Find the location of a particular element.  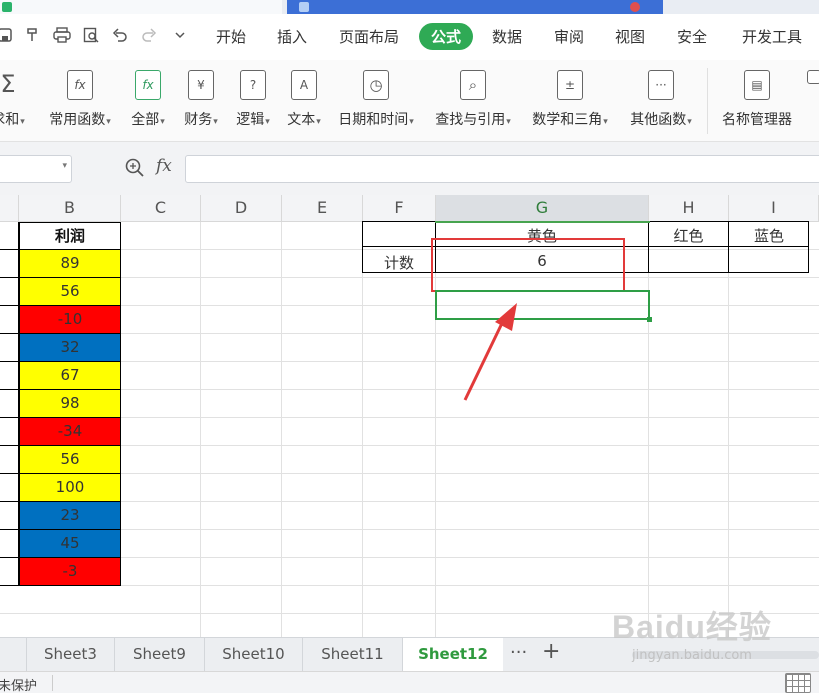

column-header-c: C is located at coordinates (161, 208).